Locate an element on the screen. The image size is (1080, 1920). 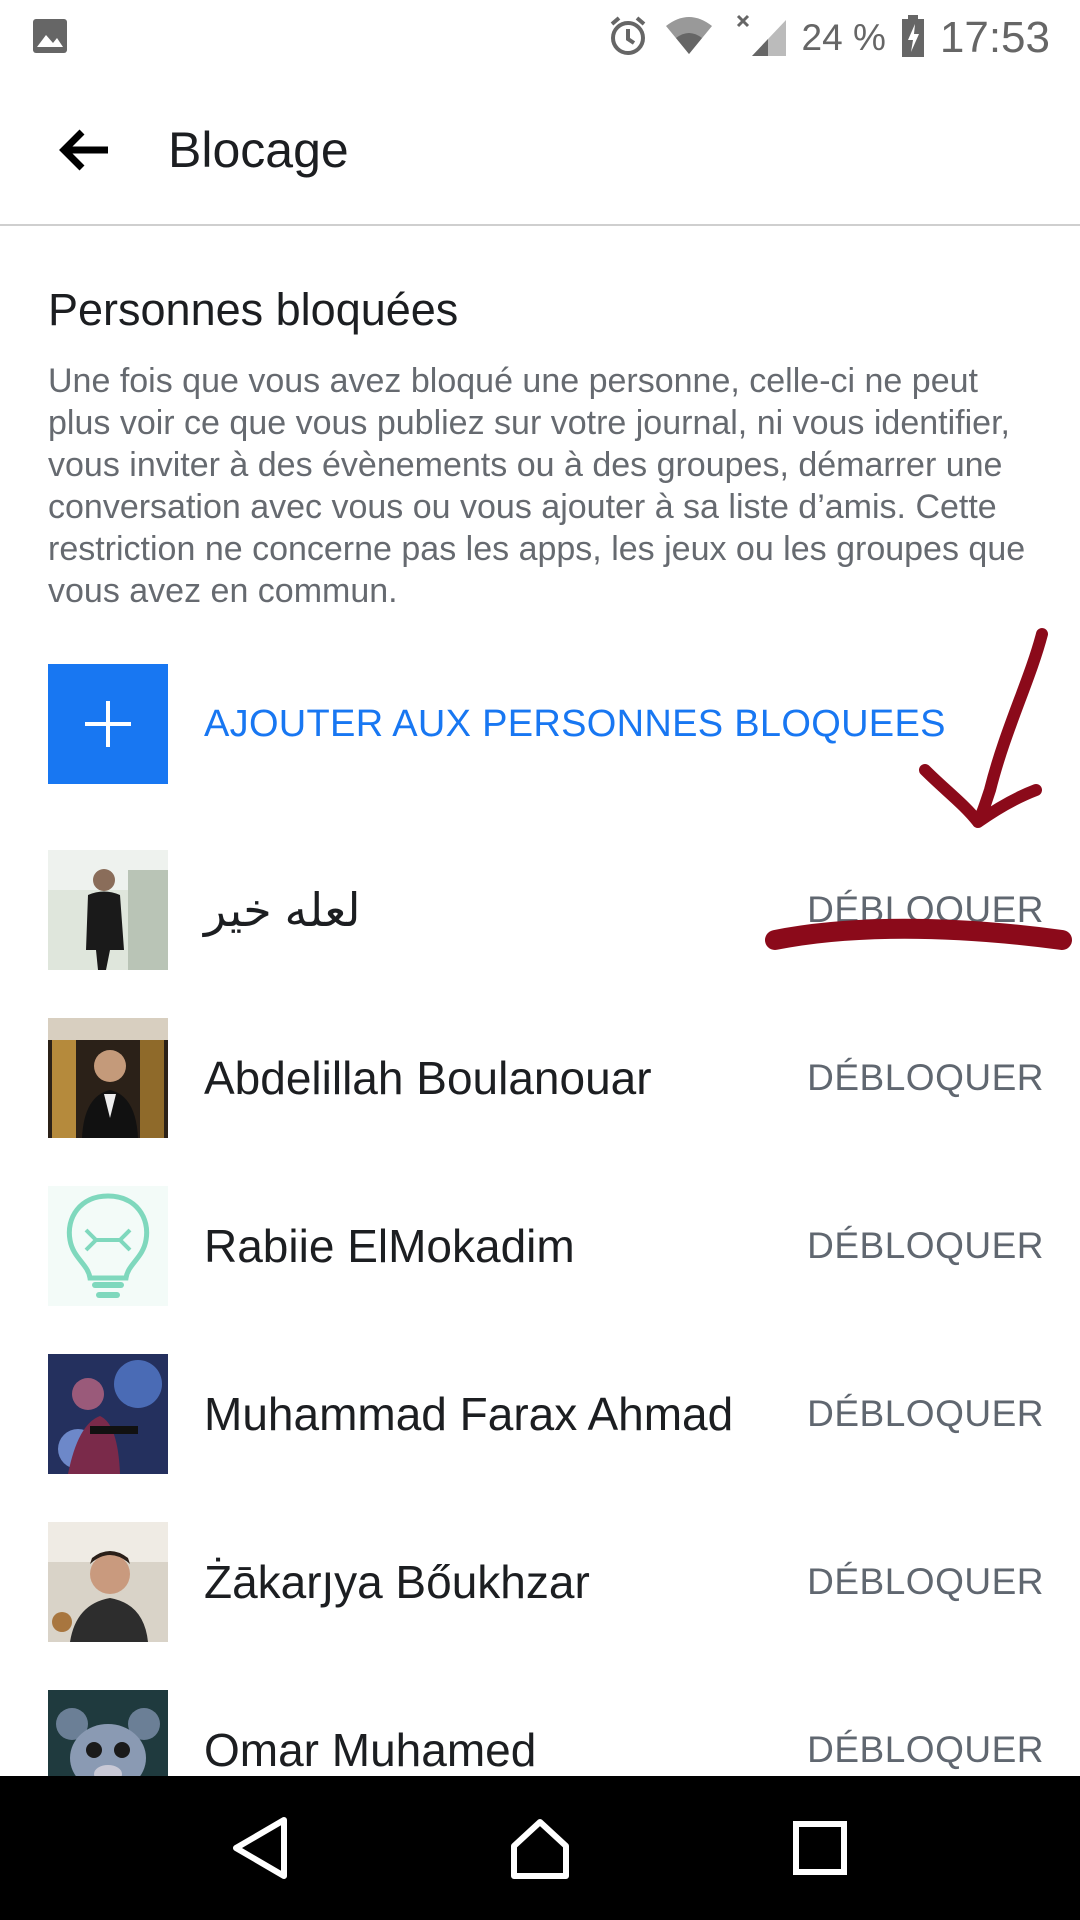
battery-charging-icon is located at coordinates (913, 38).